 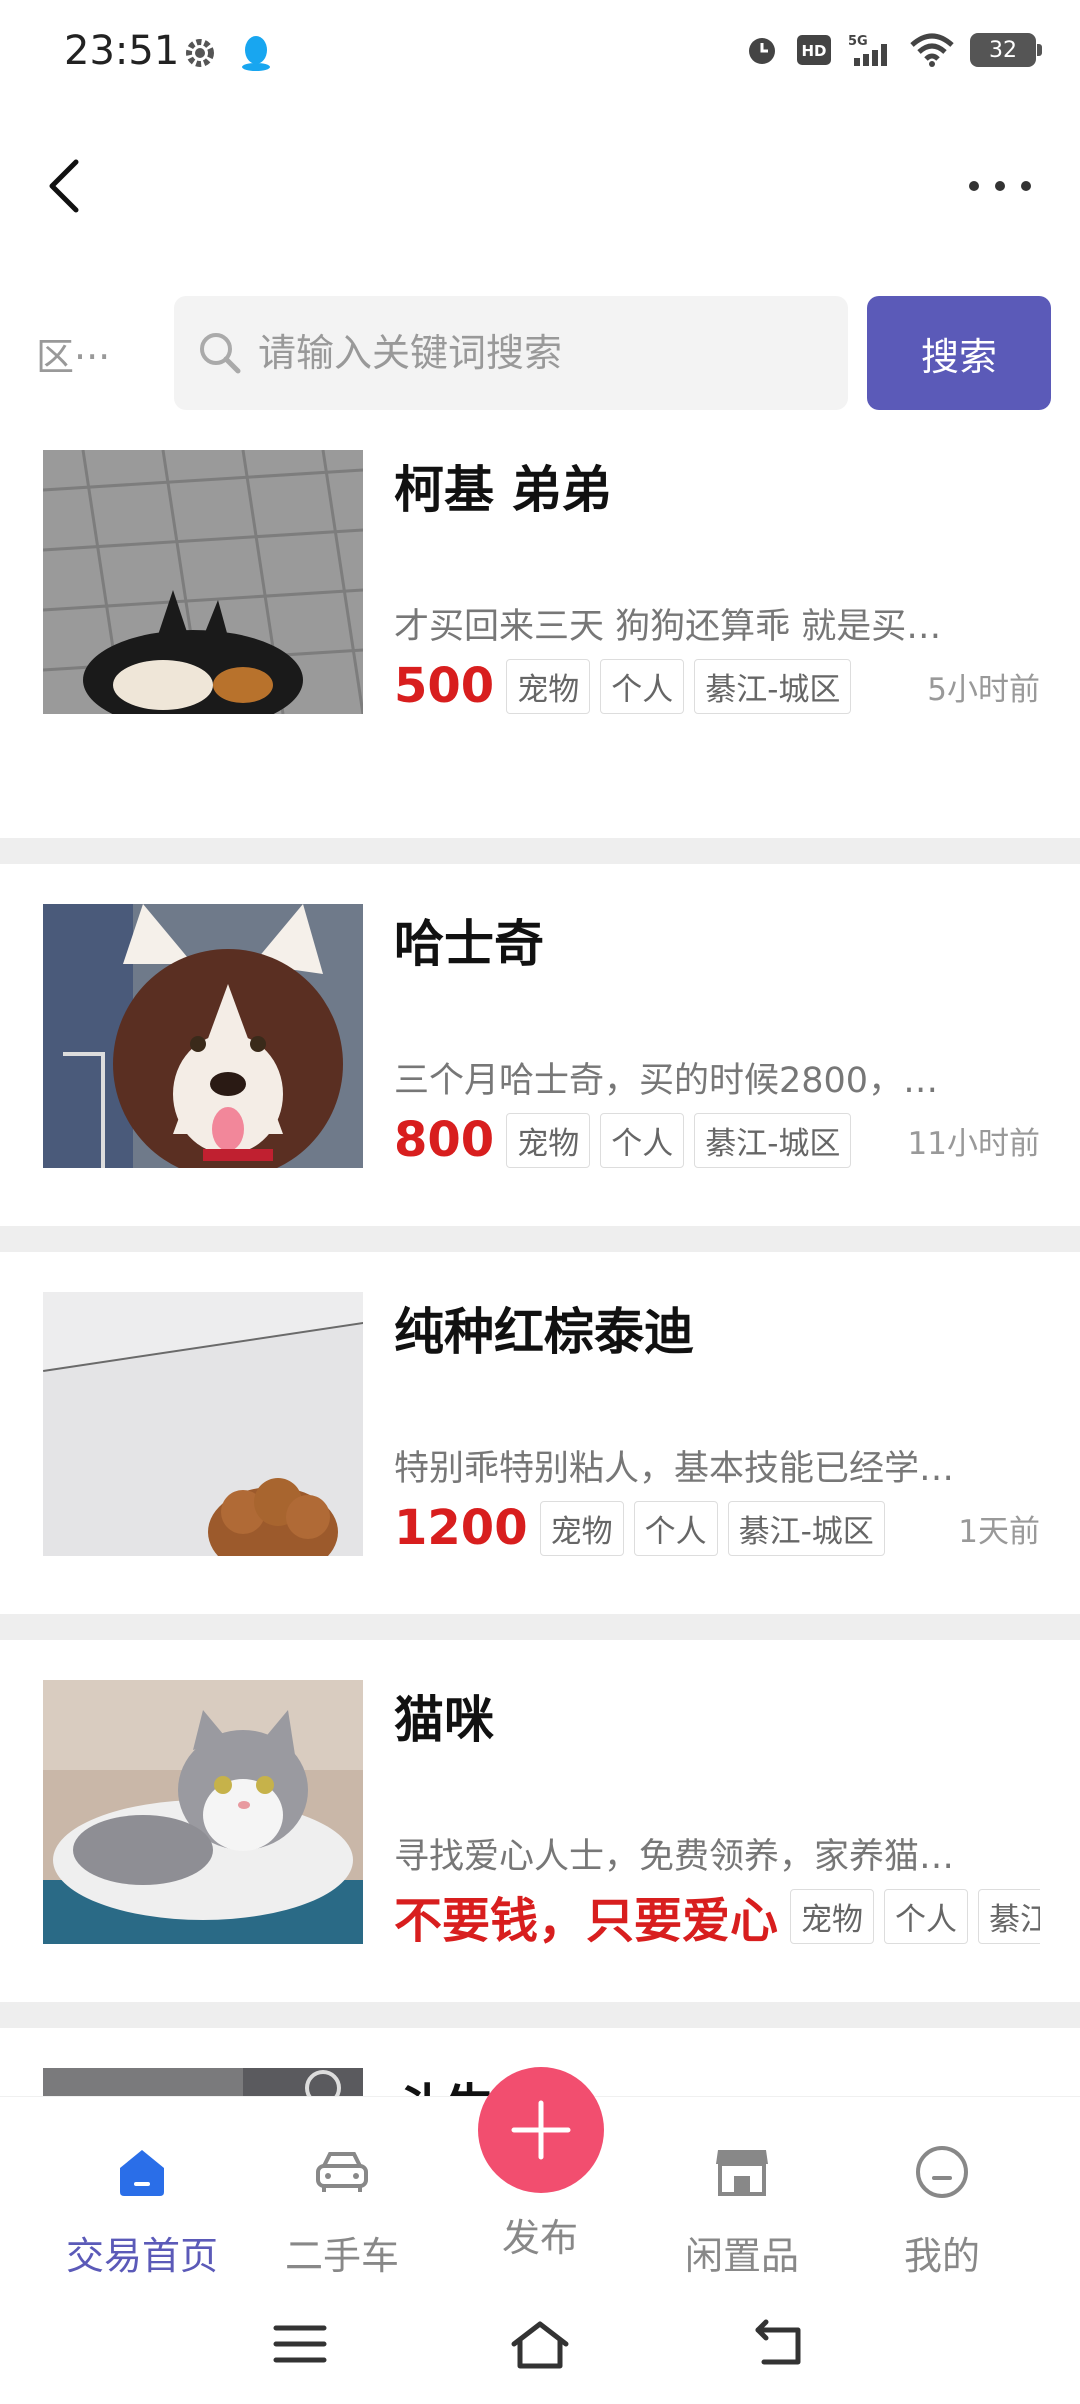 I want to click on item-time: 11小时前, so click(x=973, y=1143).